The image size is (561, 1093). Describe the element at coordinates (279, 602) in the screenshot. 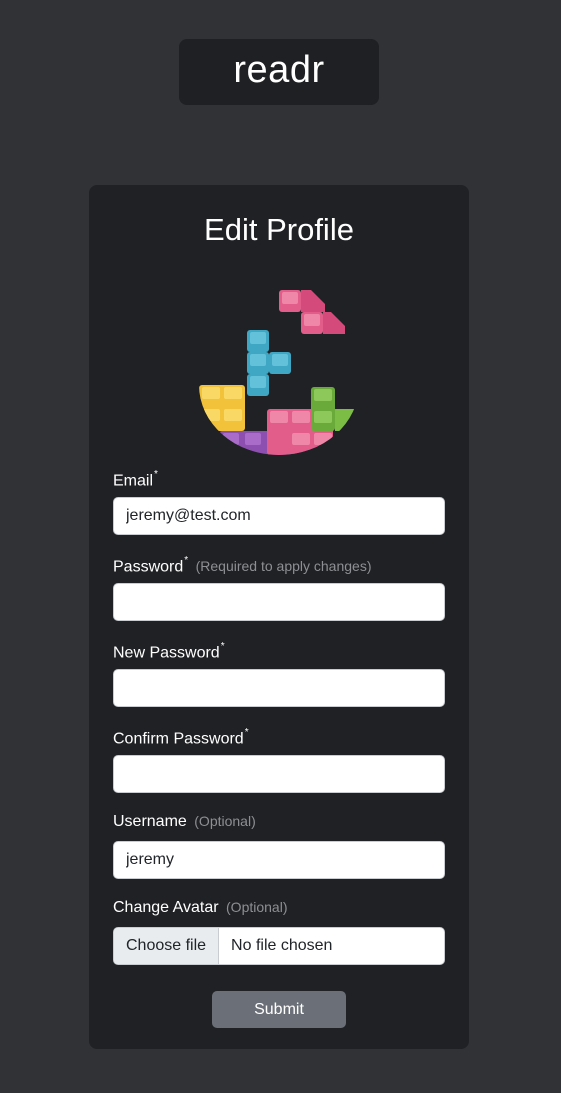

I see `password-field` at that location.